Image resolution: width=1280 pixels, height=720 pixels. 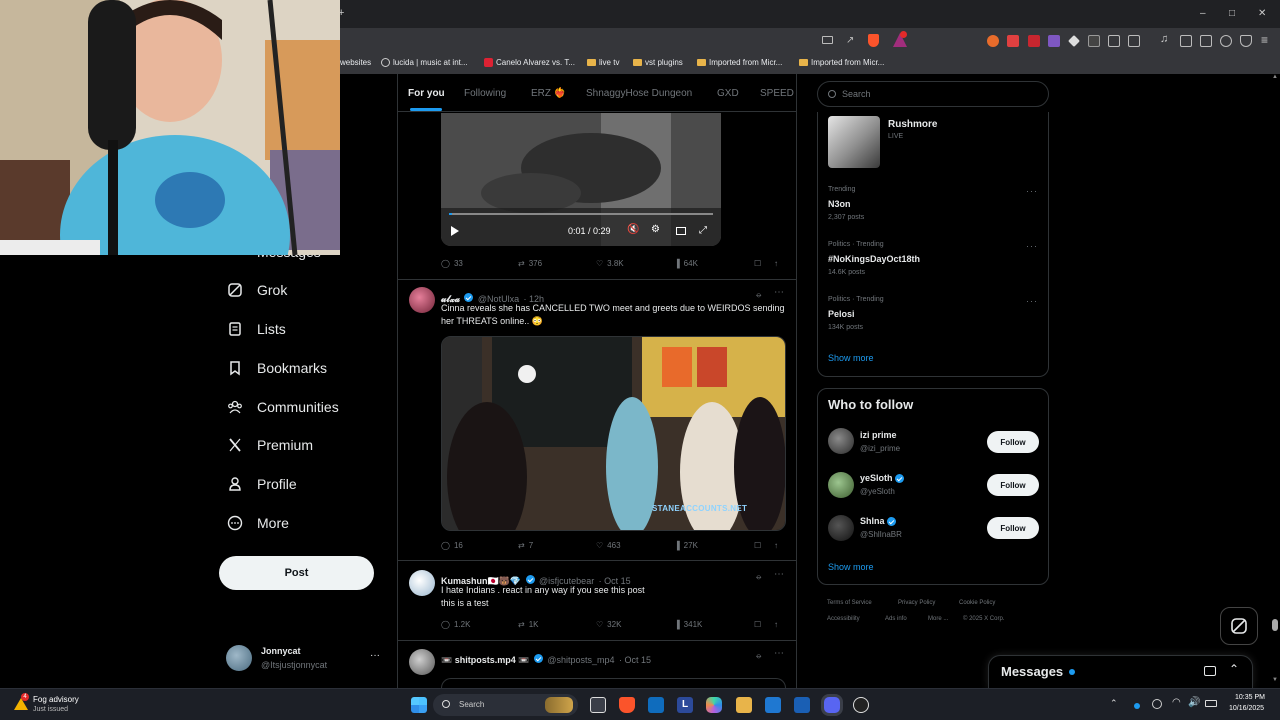 What do you see at coordinates (1234, 669) in the screenshot?
I see `expand-chevron-icon: ⌃` at bounding box center [1234, 669].